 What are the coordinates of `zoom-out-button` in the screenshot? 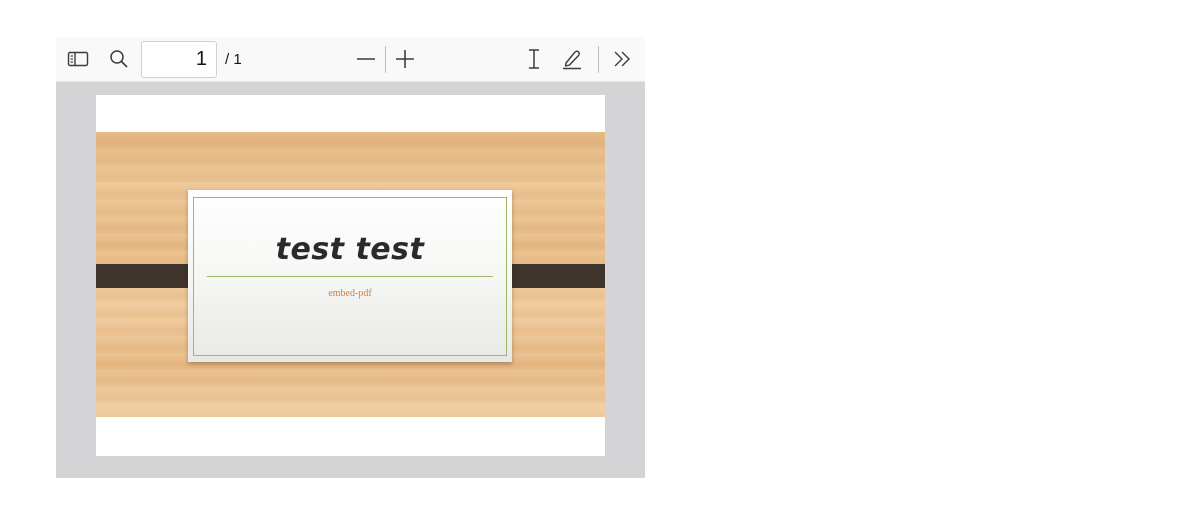 It's located at (366, 59).